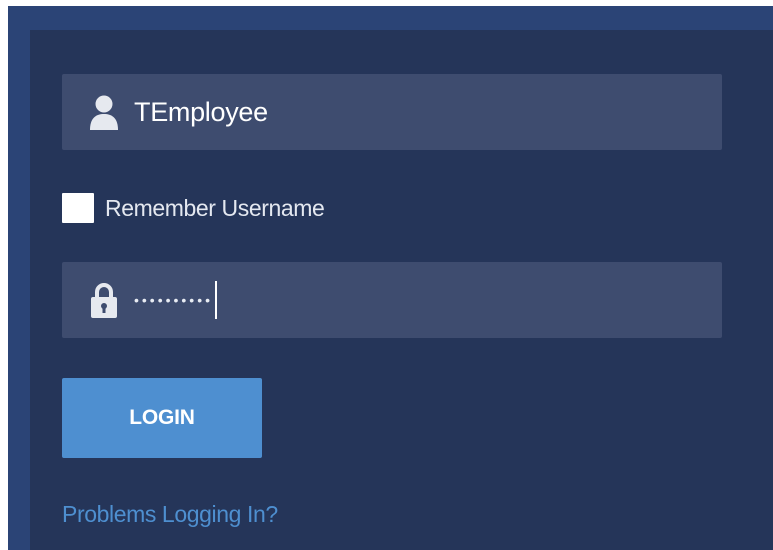  What do you see at coordinates (392, 300) in the screenshot?
I see `password-field: ••••••••••` at bounding box center [392, 300].